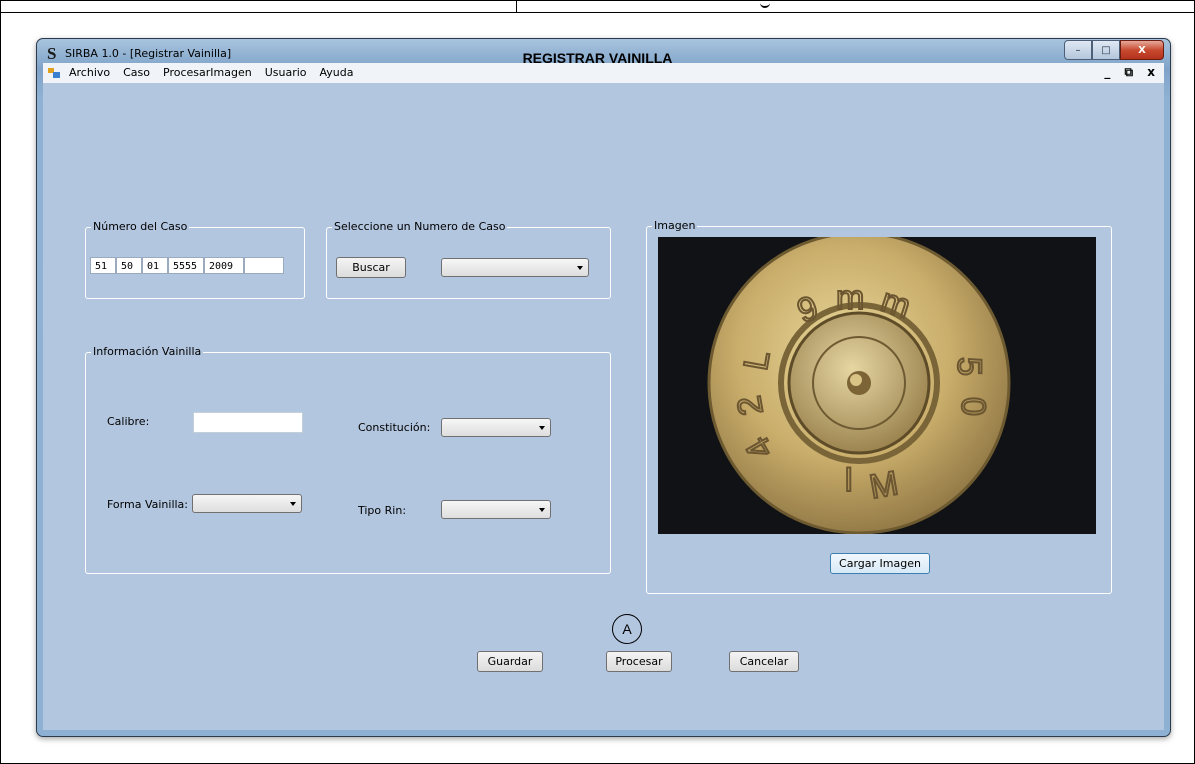 The height and width of the screenshot is (764, 1195). Describe the element at coordinates (140, 226) in the screenshot. I see `numero-caso-legend: Número del Caso` at that location.